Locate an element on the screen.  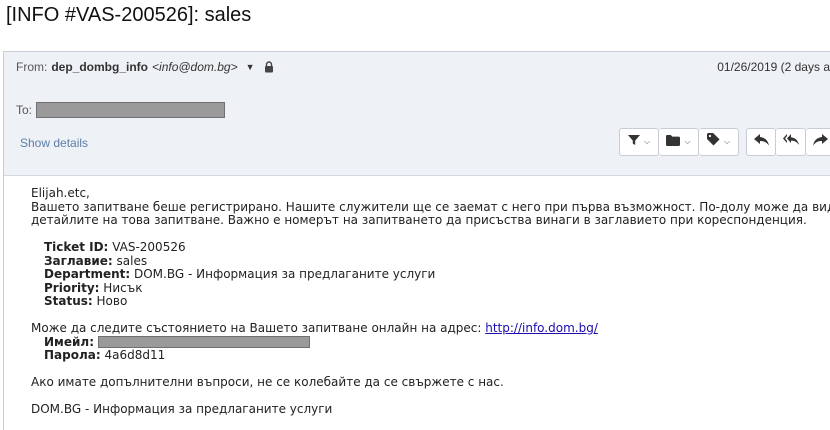
field-ticket-id: Ticket ID: VAS-200526 is located at coordinates (115, 247).